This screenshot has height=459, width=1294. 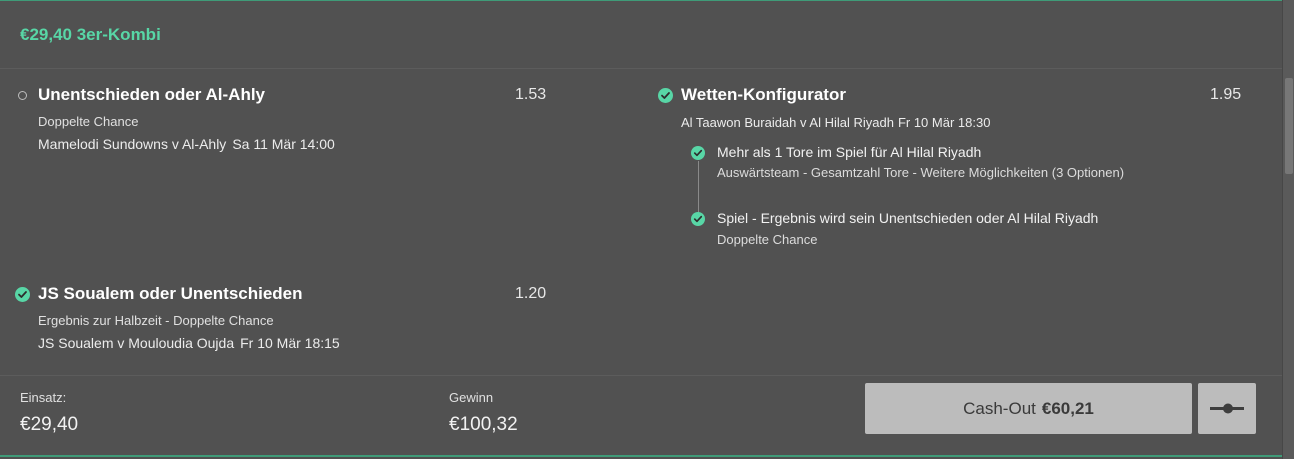 I want to click on cashout-amount: €60,21, so click(x=1067, y=408).